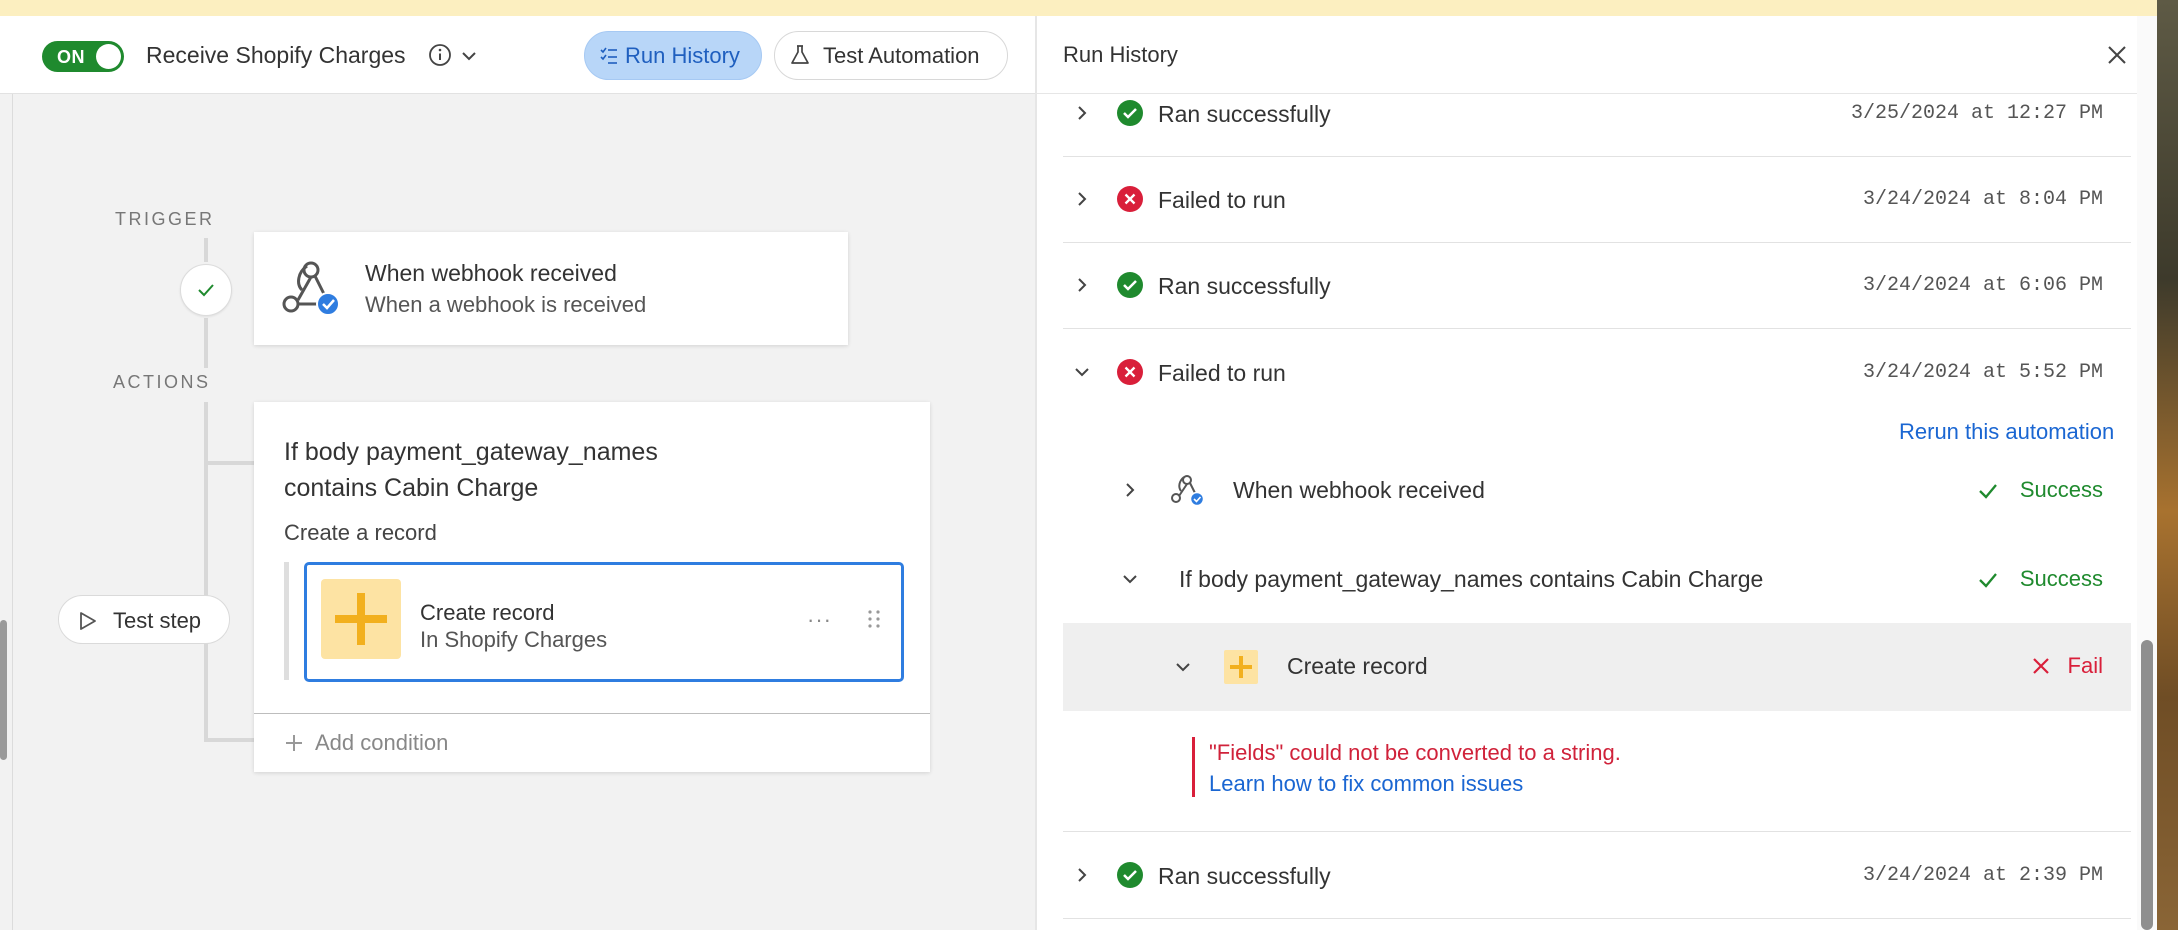 The width and height of the screenshot is (2178, 930). I want to click on test-automation-button: Test Automation, so click(891, 55).